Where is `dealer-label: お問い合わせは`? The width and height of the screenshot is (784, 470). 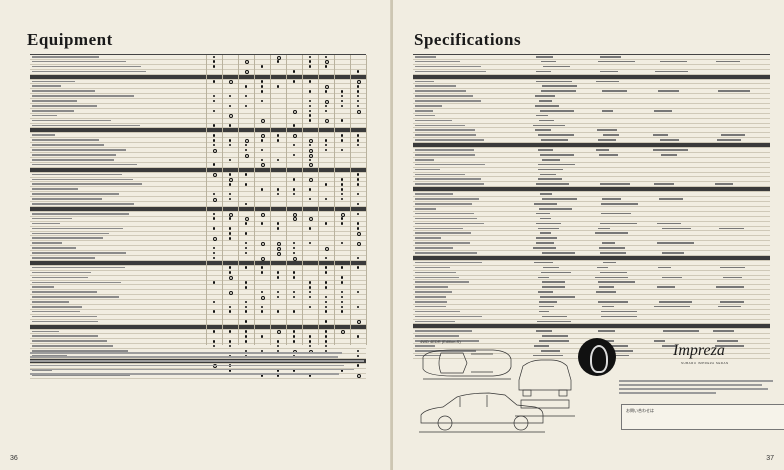
dealer-label: お問い合わせは is located at coordinates (640, 410).